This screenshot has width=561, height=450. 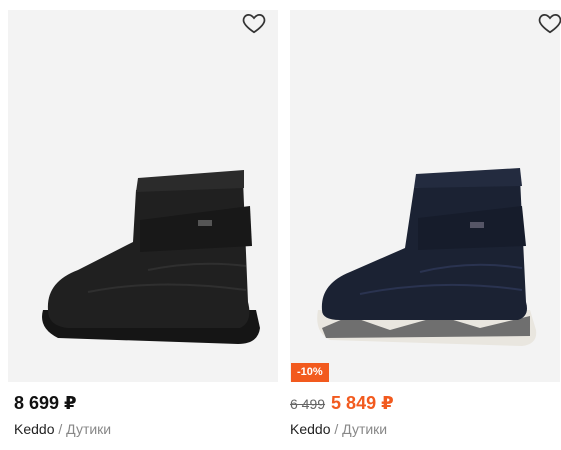 What do you see at coordinates (310, 372) in the screenshot?
I see `discount-badge: -10%` at bounding box center [310, 372].